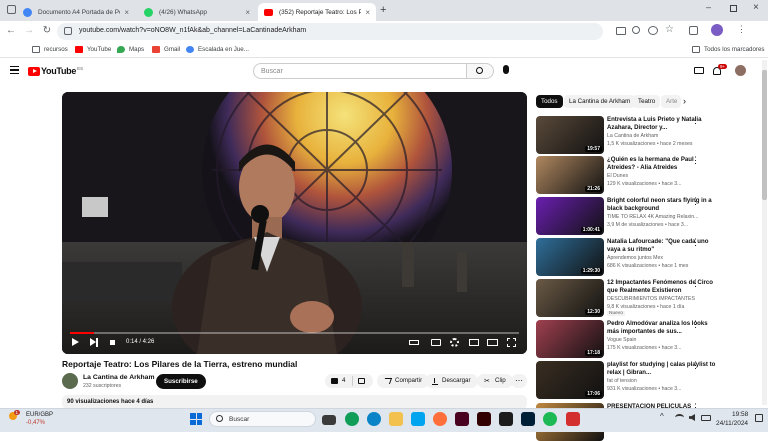 The height and width of the screenshot is (441, 768). Describe the element at coordinates (396, 419) in the screenshot. I see `file-explorer-icon` at that location.